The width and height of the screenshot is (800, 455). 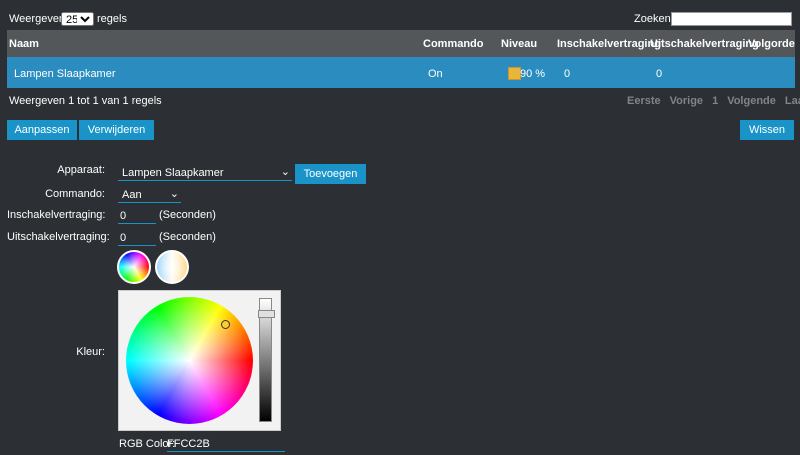 I want to click on command-select: Aan ⌄, so click(x=149, y=195).